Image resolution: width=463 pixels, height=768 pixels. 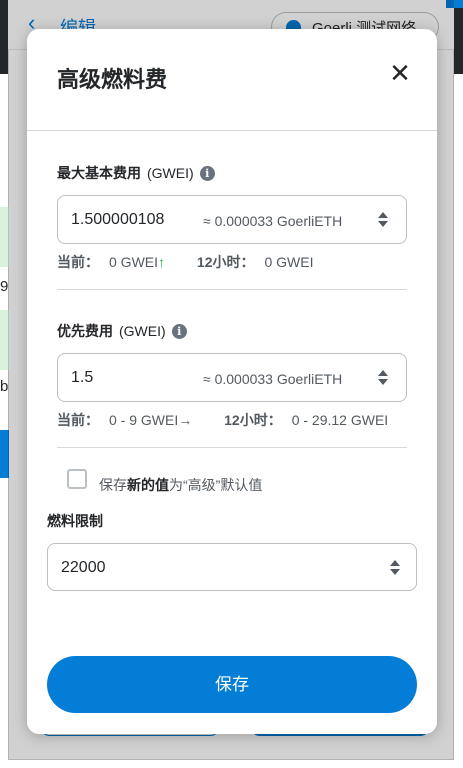 I want to click on save-default-suffix: 为“高级”默认值, so click(x=216, y=485).